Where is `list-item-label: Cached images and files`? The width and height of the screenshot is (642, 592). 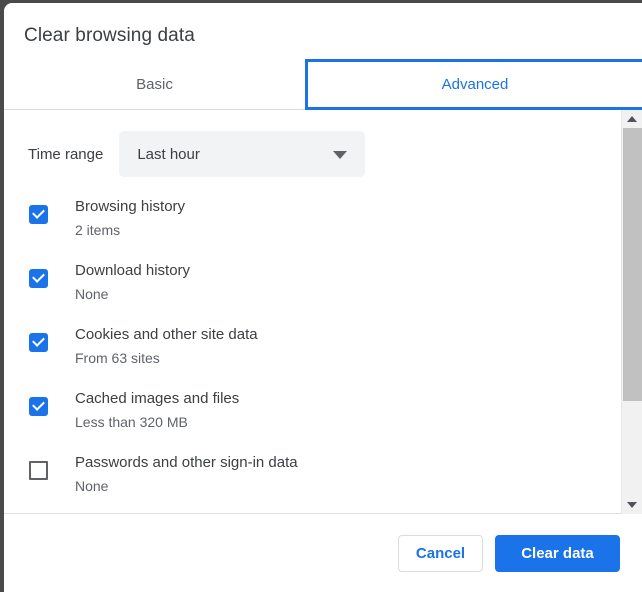
list-item-label: Cached images and files is located at coordinates (157, 398).